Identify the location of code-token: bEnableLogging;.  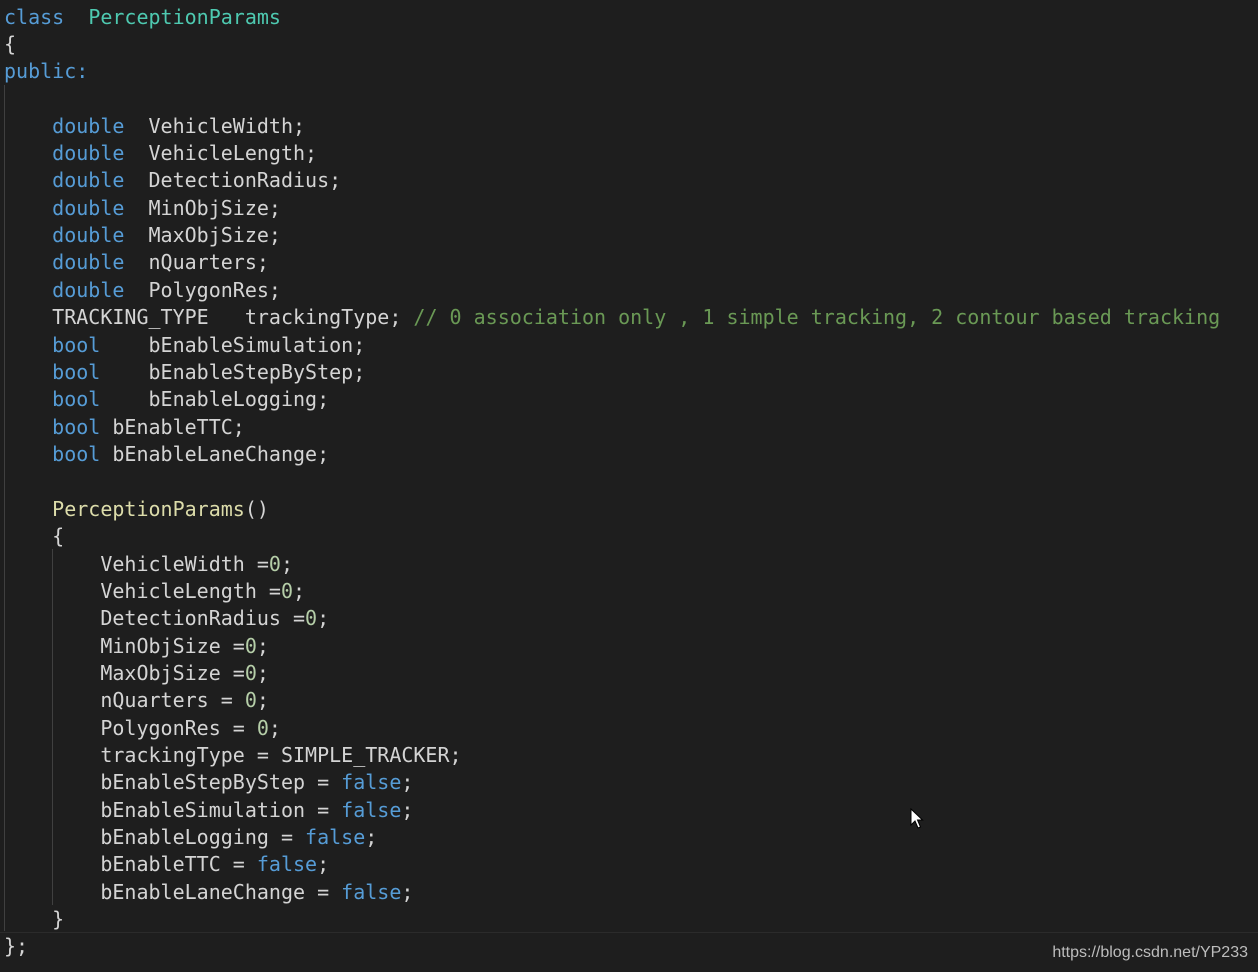
(215, 399).